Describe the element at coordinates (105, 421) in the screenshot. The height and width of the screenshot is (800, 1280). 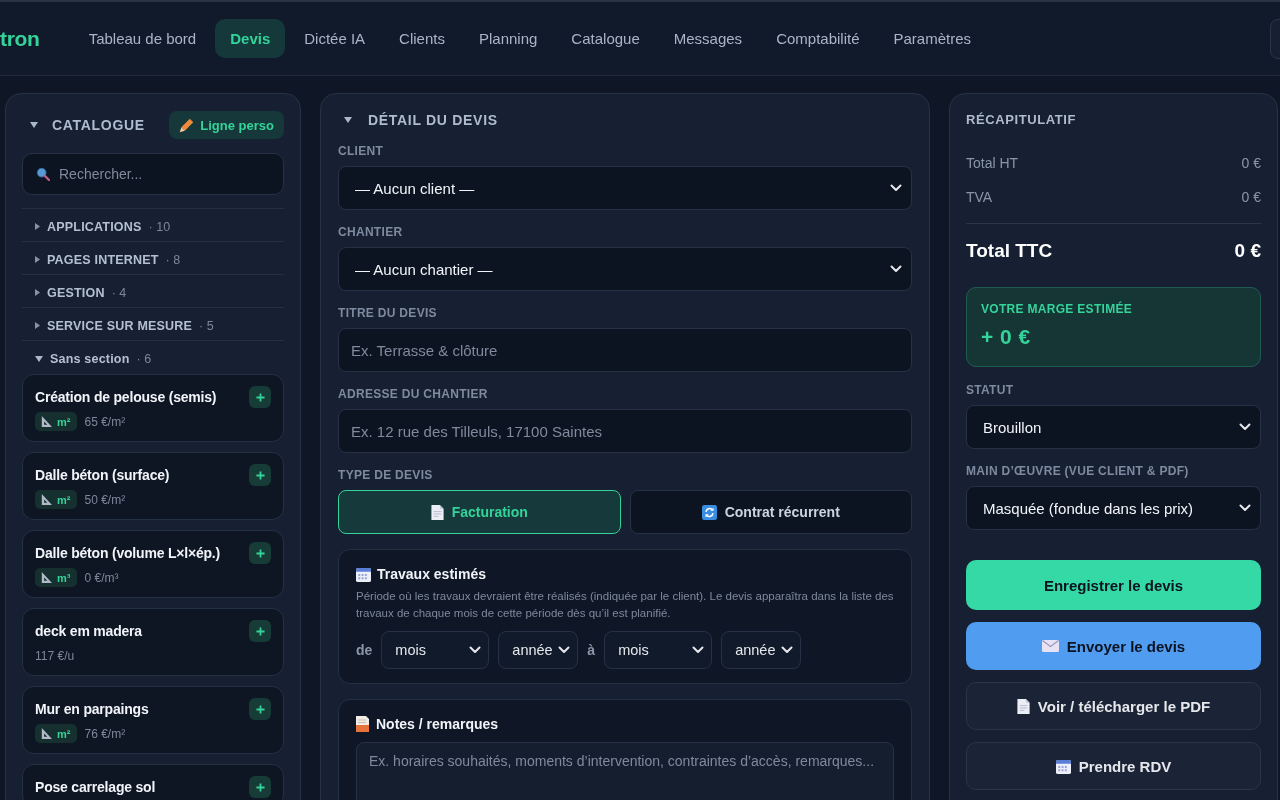
I see `item-price: 65 €/m²` at that location.